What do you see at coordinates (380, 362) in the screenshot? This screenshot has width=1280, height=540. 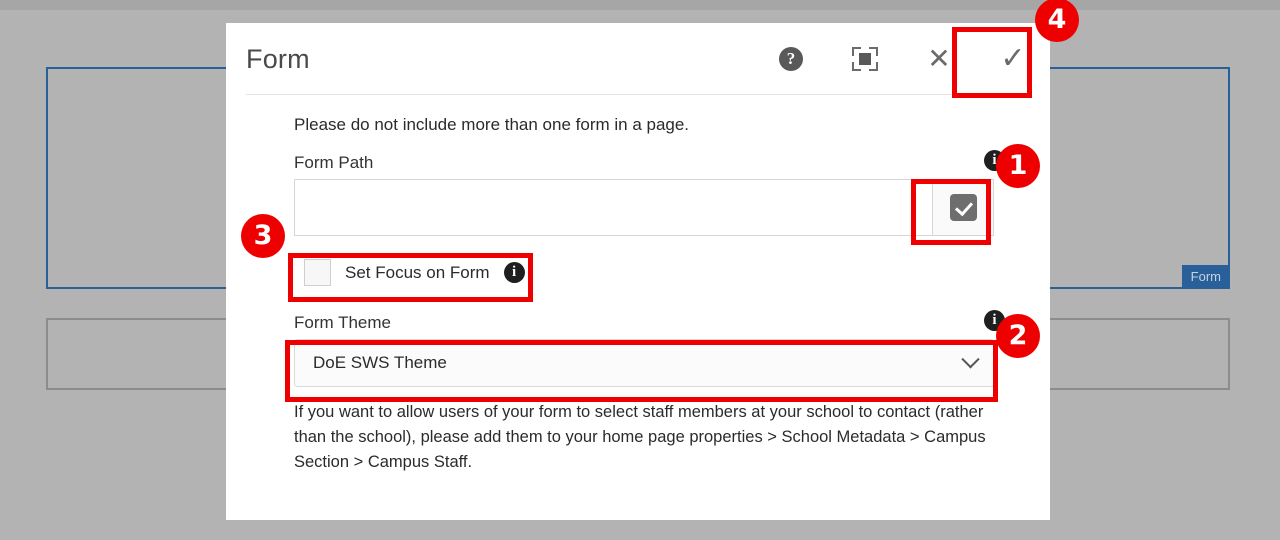 I see `form-theme-selected-value: DoE SWS Theme` at bounding box center [380, 362].